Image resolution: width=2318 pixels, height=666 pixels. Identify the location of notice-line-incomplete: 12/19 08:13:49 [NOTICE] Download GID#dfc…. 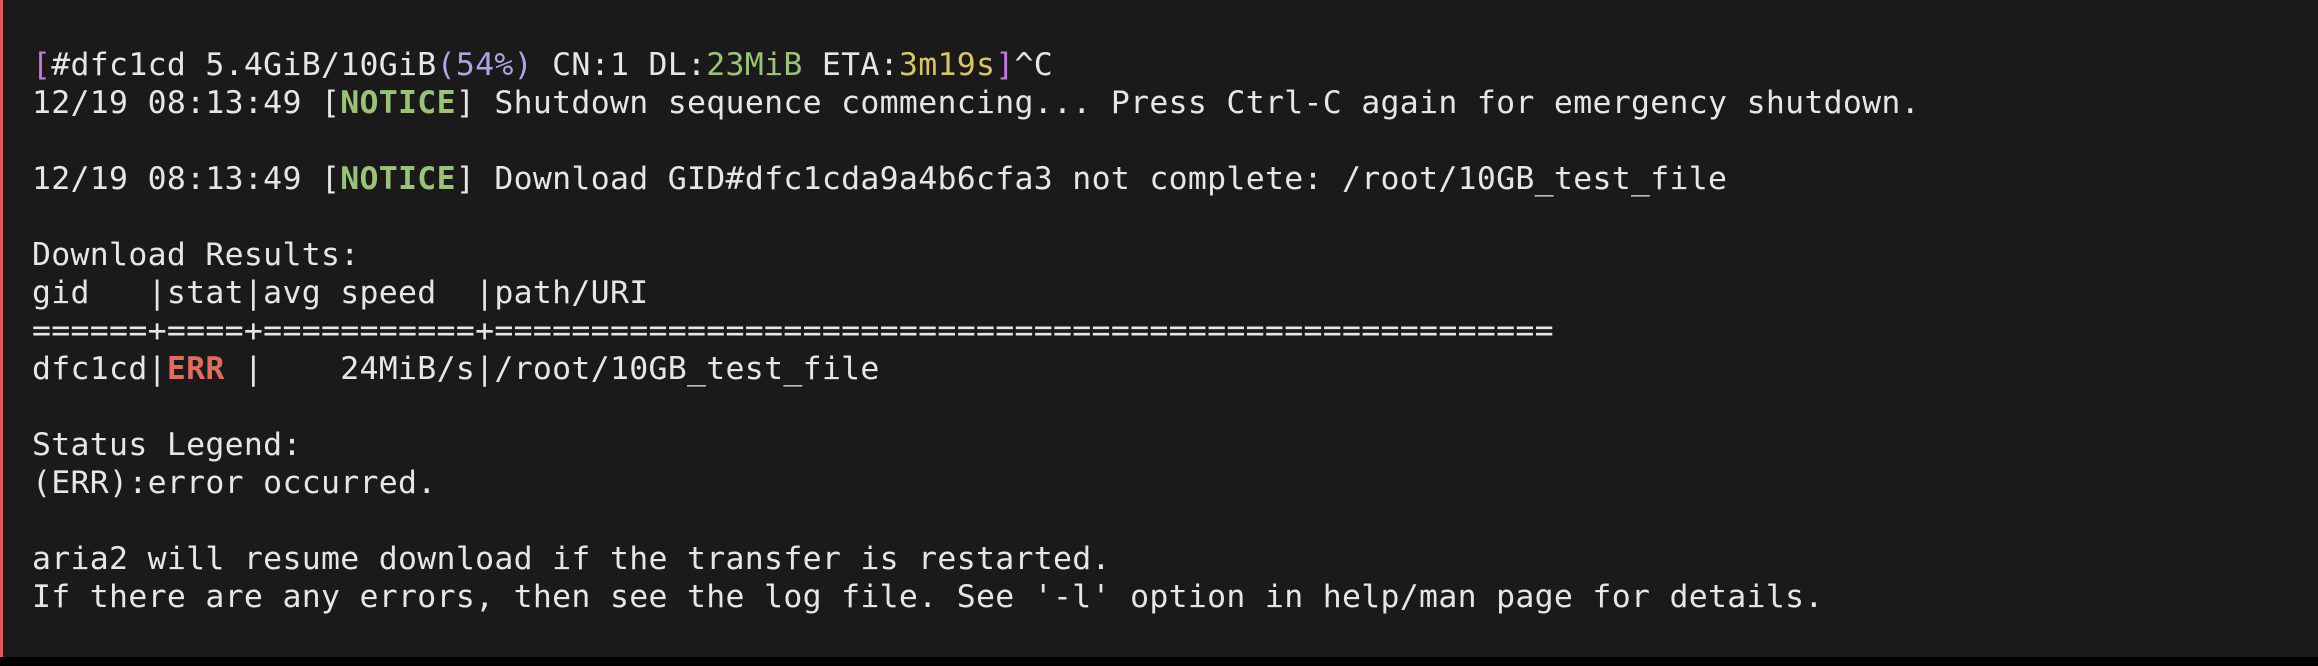
(976, 179).